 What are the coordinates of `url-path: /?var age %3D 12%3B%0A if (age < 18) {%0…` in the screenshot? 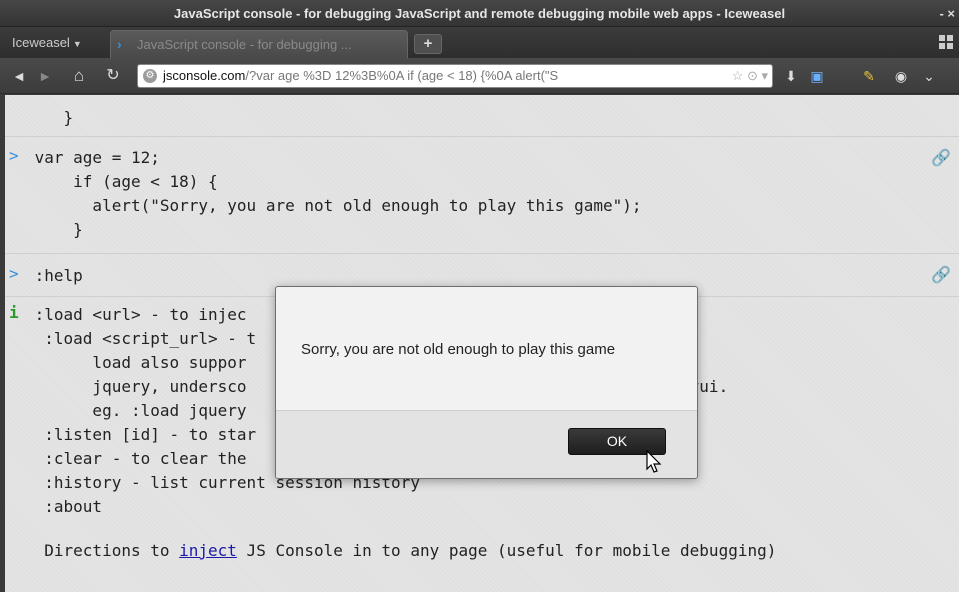 It's located at (402, 75).